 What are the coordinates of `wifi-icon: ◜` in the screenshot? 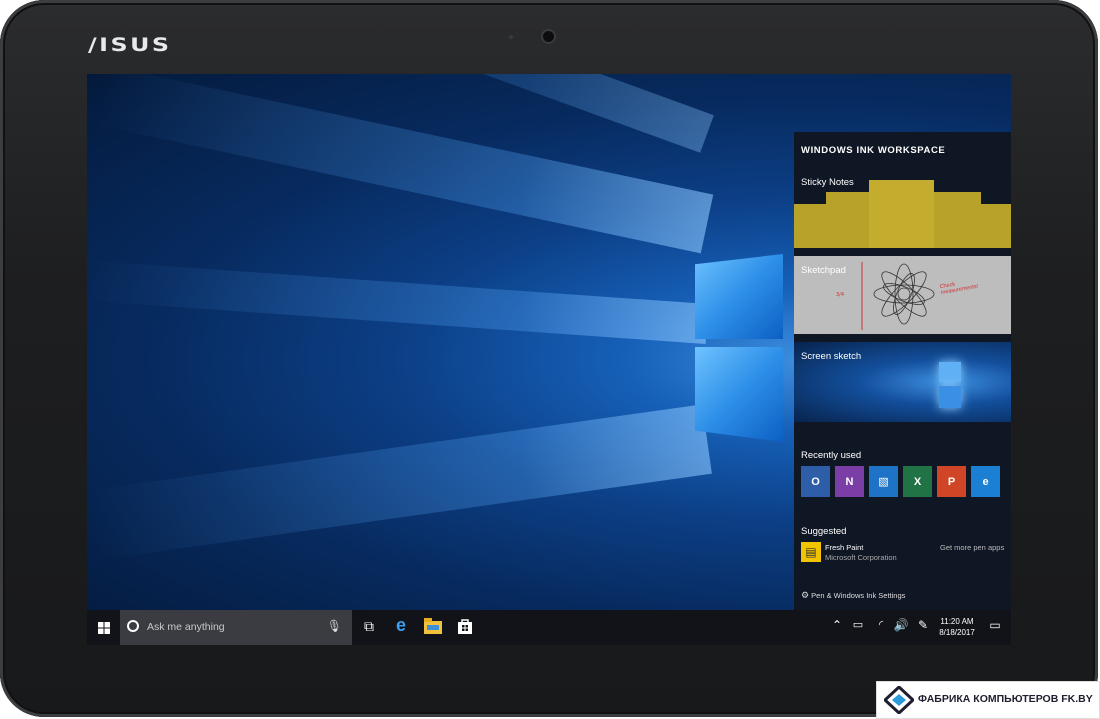 It's located at (881, 624).